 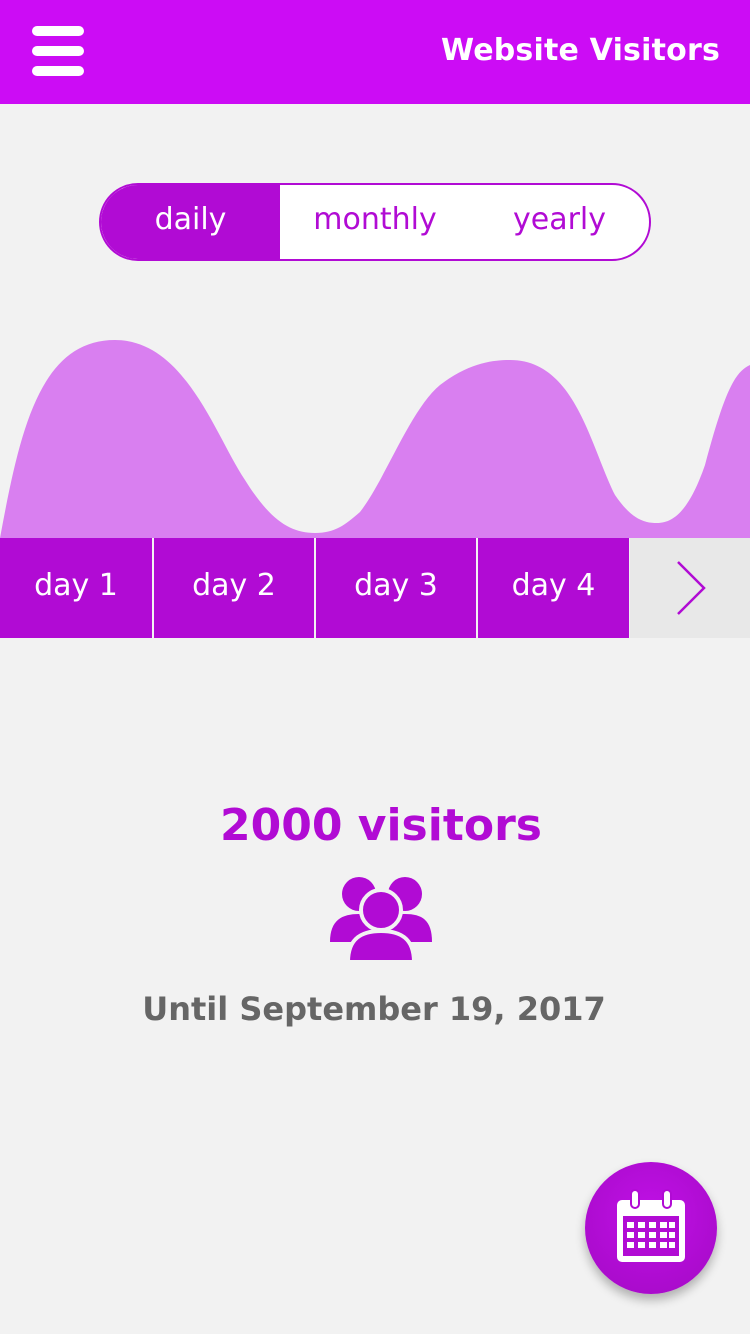 I want to click on page-title: Website Visitors, so click(x=580, y=50).